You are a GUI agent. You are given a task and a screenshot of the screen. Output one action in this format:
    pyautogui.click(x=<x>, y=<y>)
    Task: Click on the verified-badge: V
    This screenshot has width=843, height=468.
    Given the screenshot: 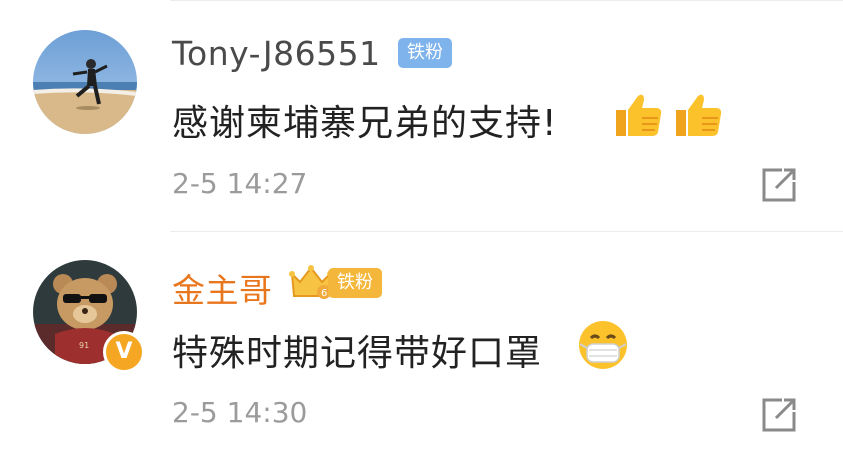 What is the action you would take?
    pyautogui.click(x=124, y=352)
    